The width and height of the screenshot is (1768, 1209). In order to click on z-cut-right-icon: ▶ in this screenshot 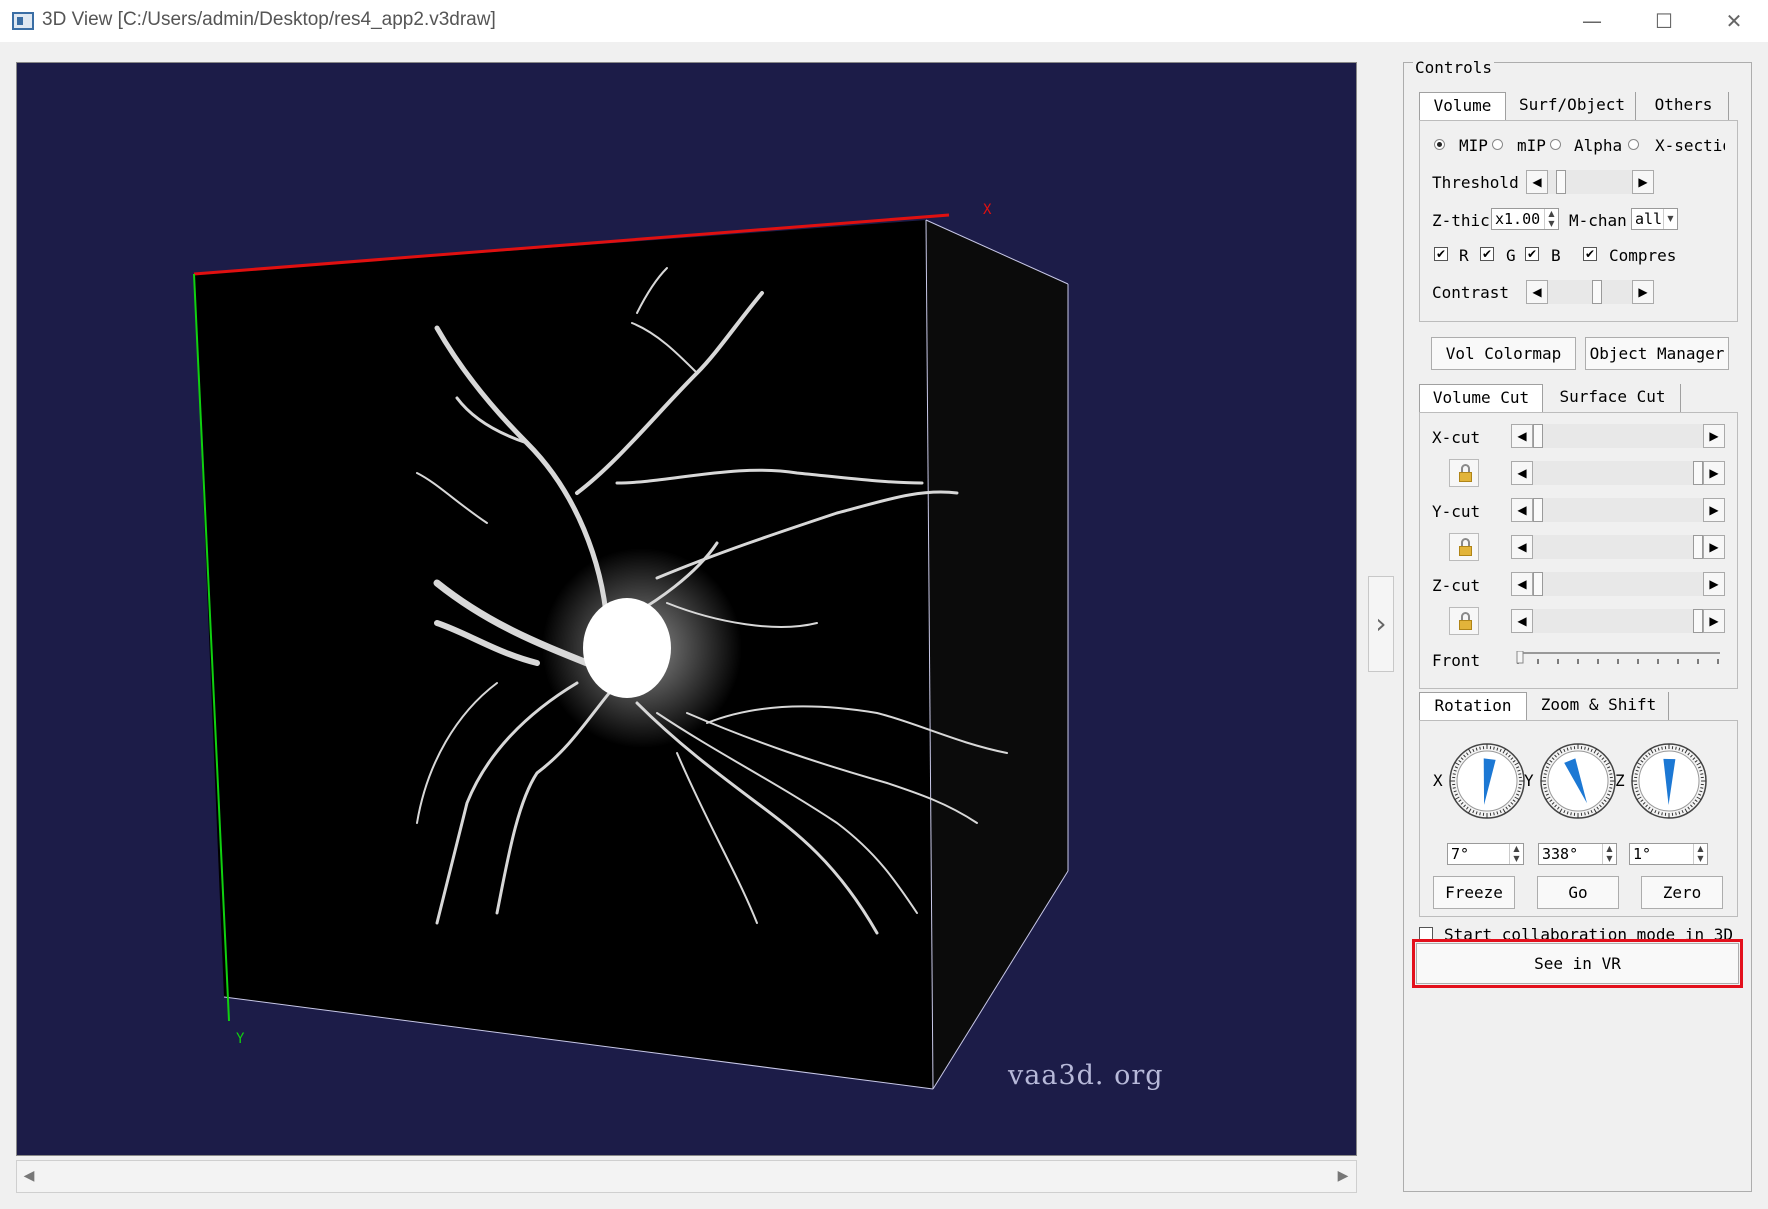, I will do `click(1714, 584)`.